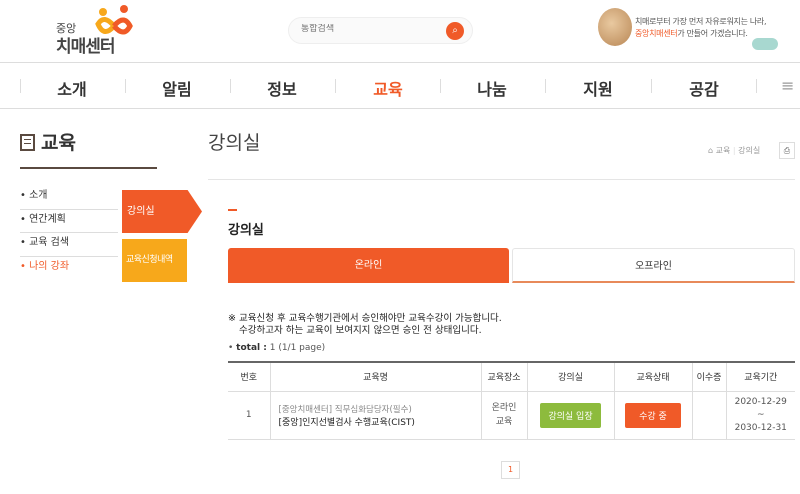  Describe the element at coordinates (47, 219) in the screenshot. I see `sidebar-item-label: 연간계획` at that location.